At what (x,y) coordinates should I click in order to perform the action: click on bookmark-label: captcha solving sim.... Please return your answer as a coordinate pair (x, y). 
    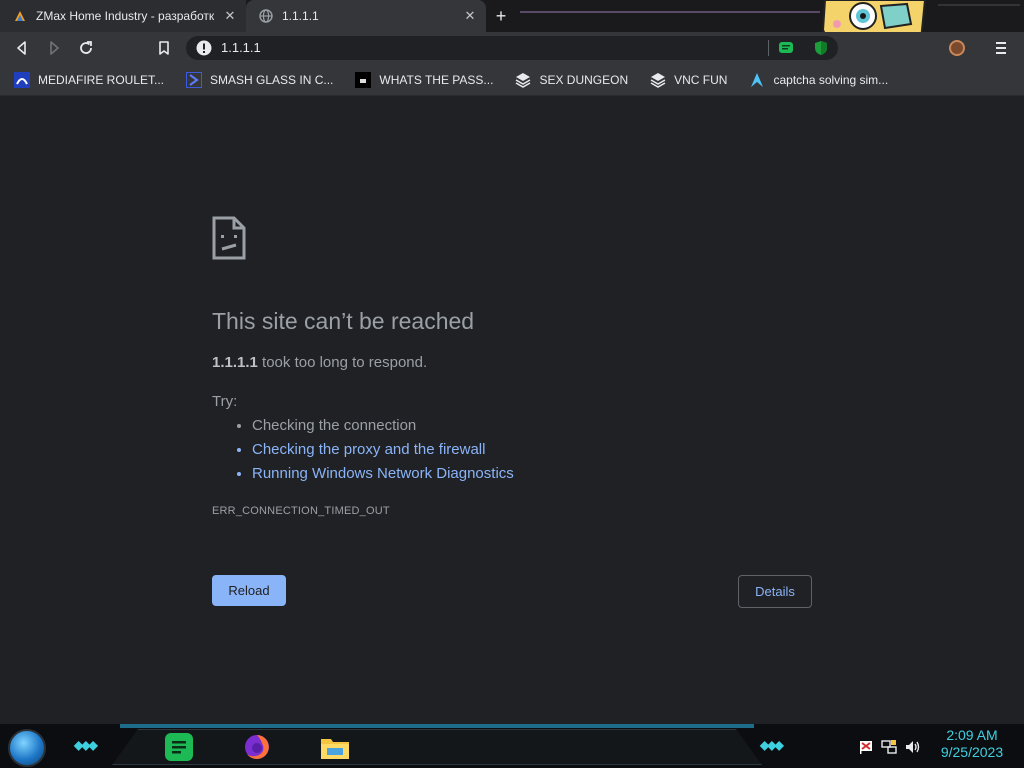
    Looking at the image, I should click on (831, 79).